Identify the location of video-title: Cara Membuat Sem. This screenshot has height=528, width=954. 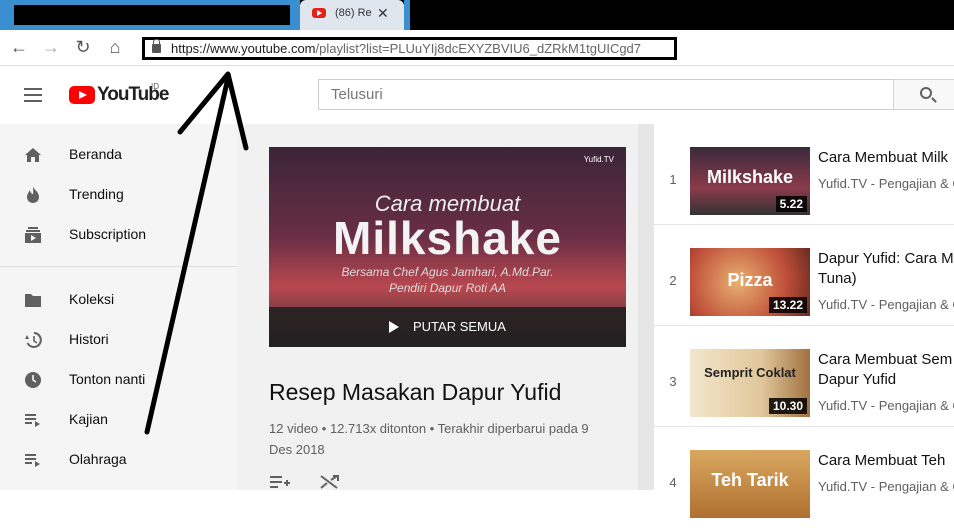
(886, 360).